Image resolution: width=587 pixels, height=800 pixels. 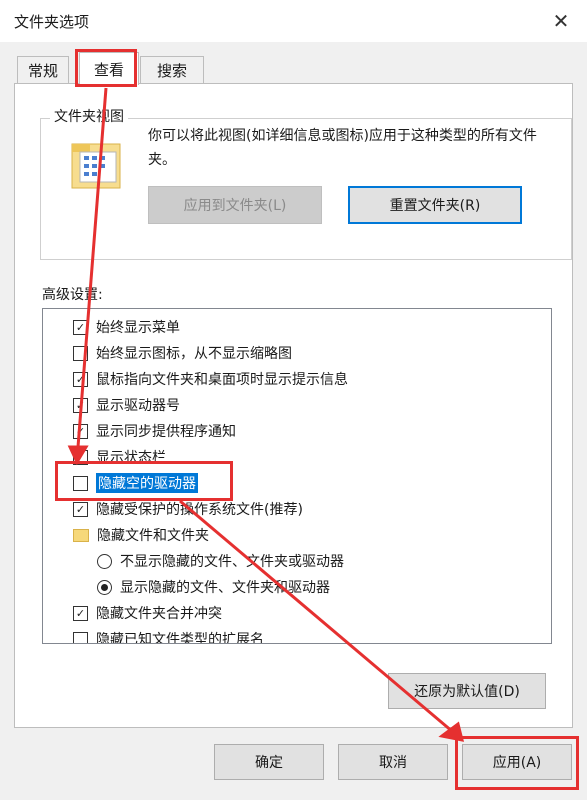 I want to click on advanced-settings-label: 高级设置:, so click(x=72, y=295).